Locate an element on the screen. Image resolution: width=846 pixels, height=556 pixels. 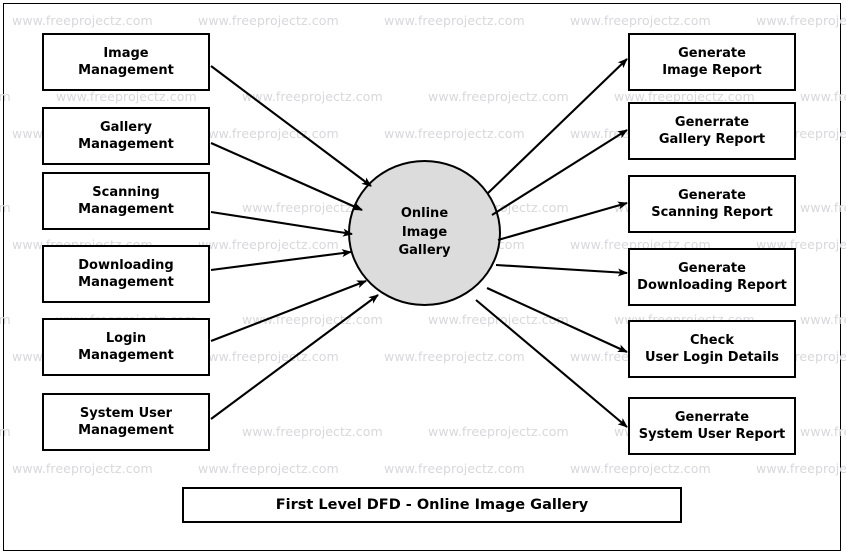
output-entity-label: Generate Image Report is located at coordinates (712, 61).